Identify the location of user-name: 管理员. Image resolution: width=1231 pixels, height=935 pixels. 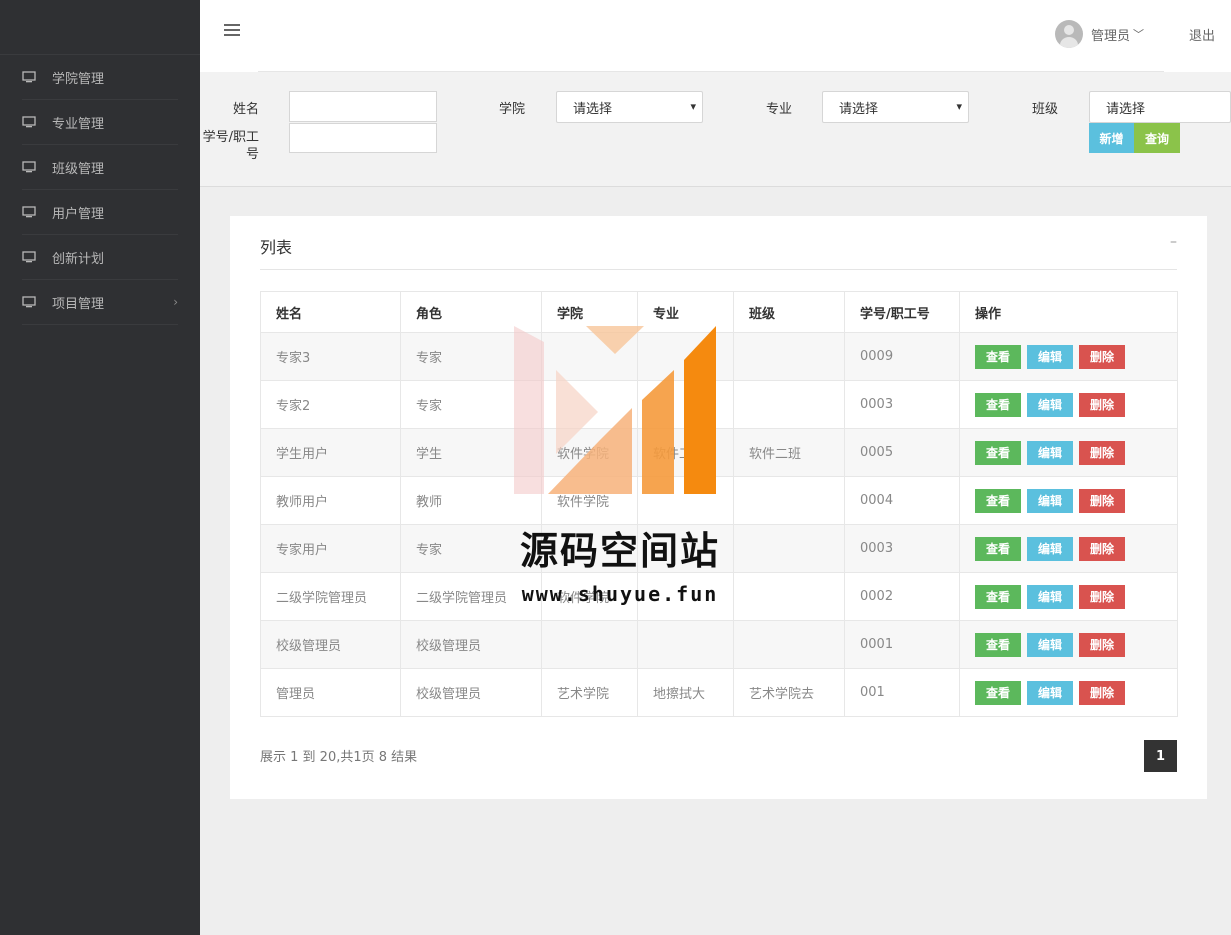
(1111, 36).